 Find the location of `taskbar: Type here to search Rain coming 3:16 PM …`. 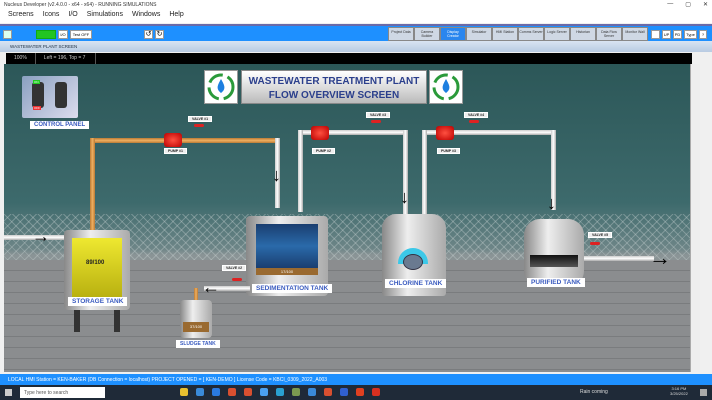

taskbar: Type here to search Rain coming 3:16 PM … is located at coordinates (356, 392).